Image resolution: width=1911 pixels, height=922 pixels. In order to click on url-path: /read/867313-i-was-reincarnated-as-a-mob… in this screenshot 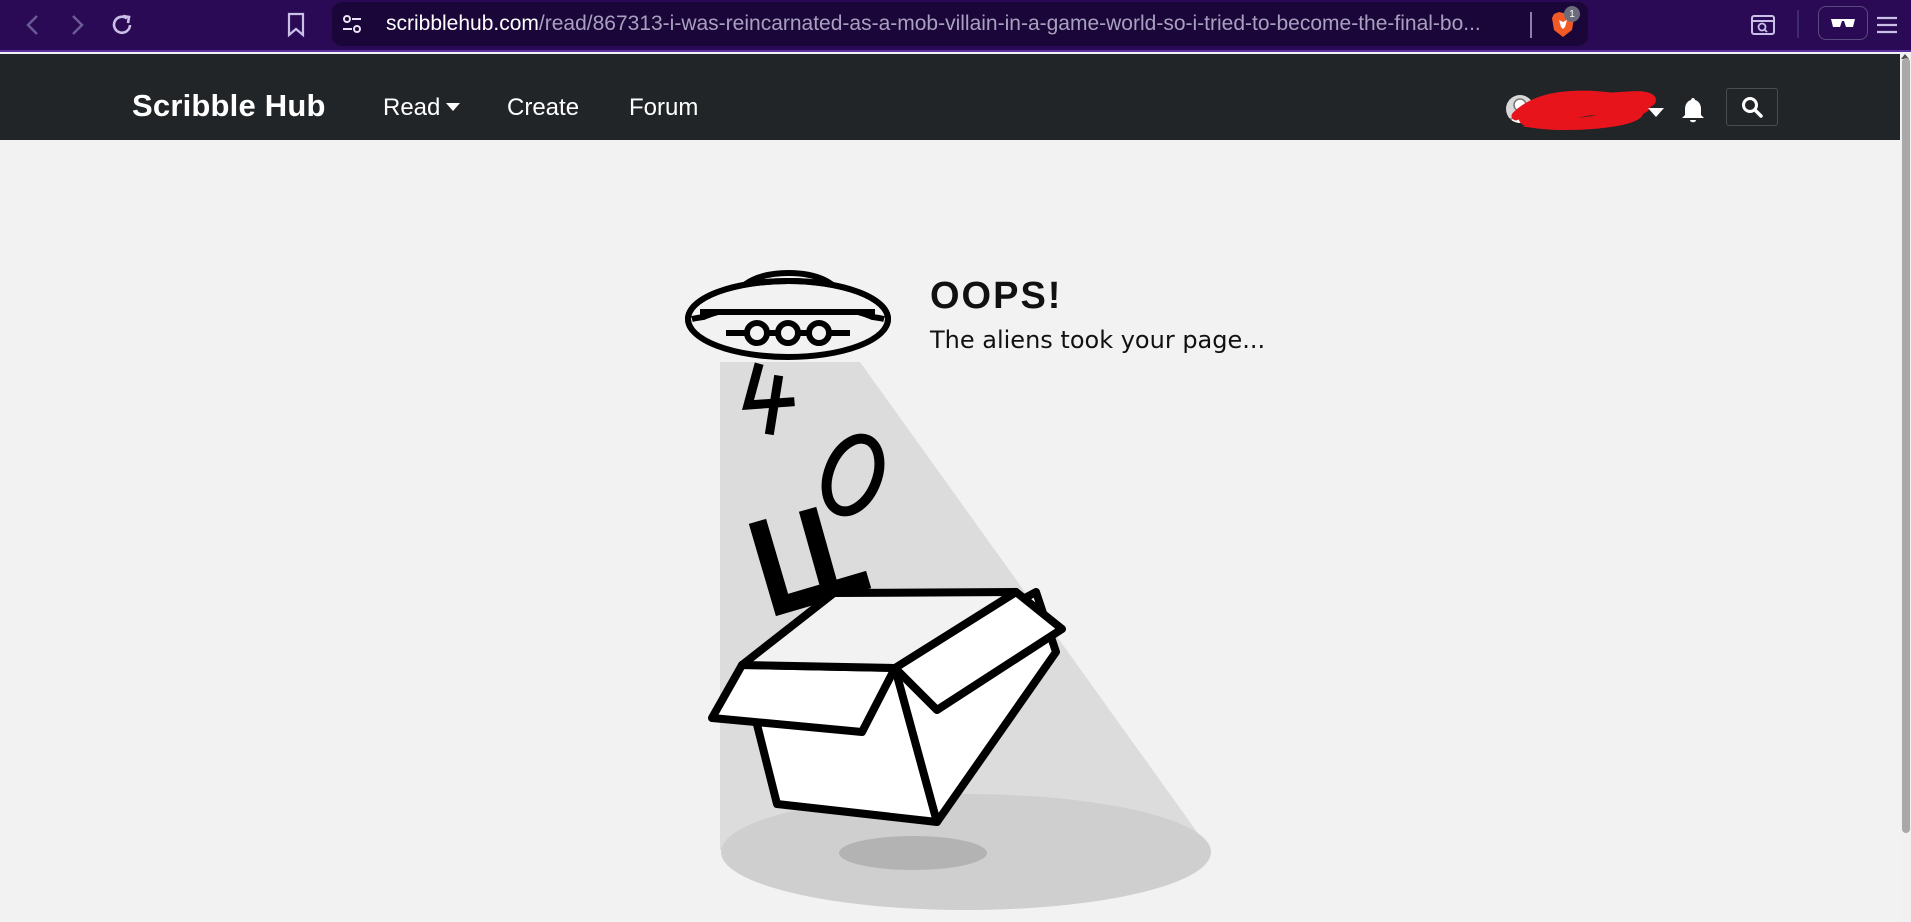, I will do `click(1009, 23)`.